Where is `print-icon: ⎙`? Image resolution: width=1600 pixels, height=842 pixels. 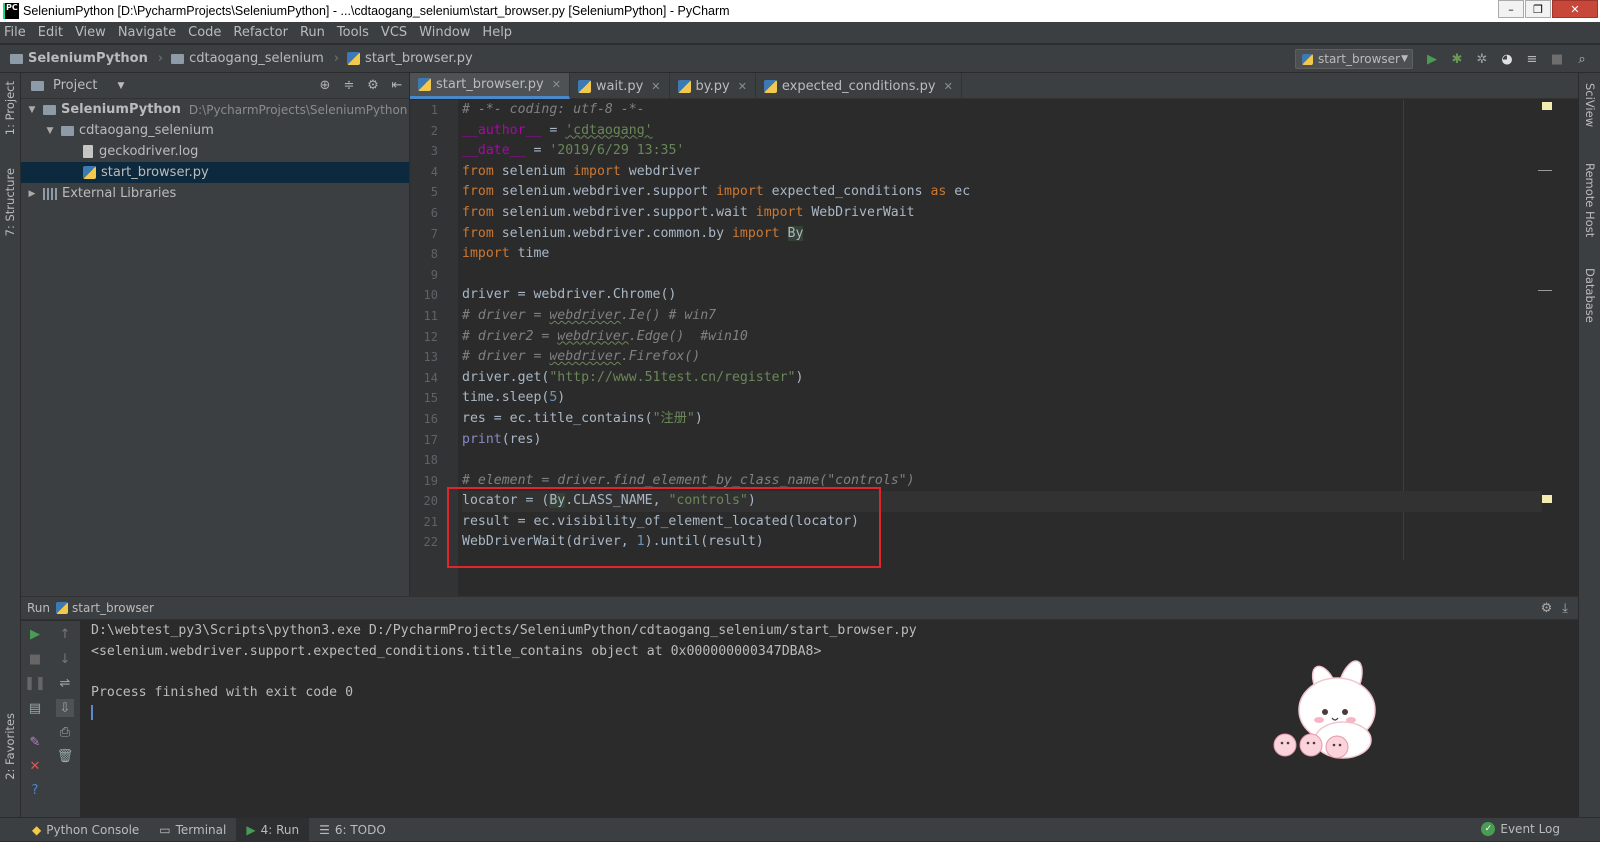
print-icon: ⎙ is located at coordinates (65, 732).